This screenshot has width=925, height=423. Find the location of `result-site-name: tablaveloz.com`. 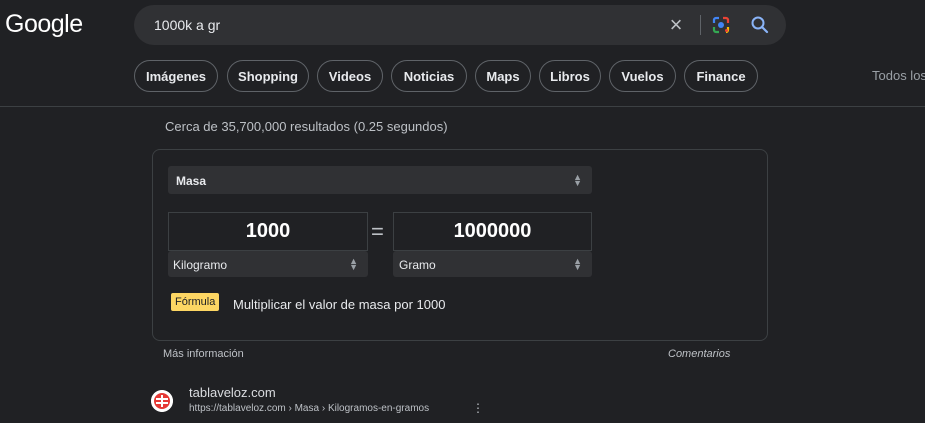

result-site-name: tablaveloz.com is located at coordinates (232, 392).